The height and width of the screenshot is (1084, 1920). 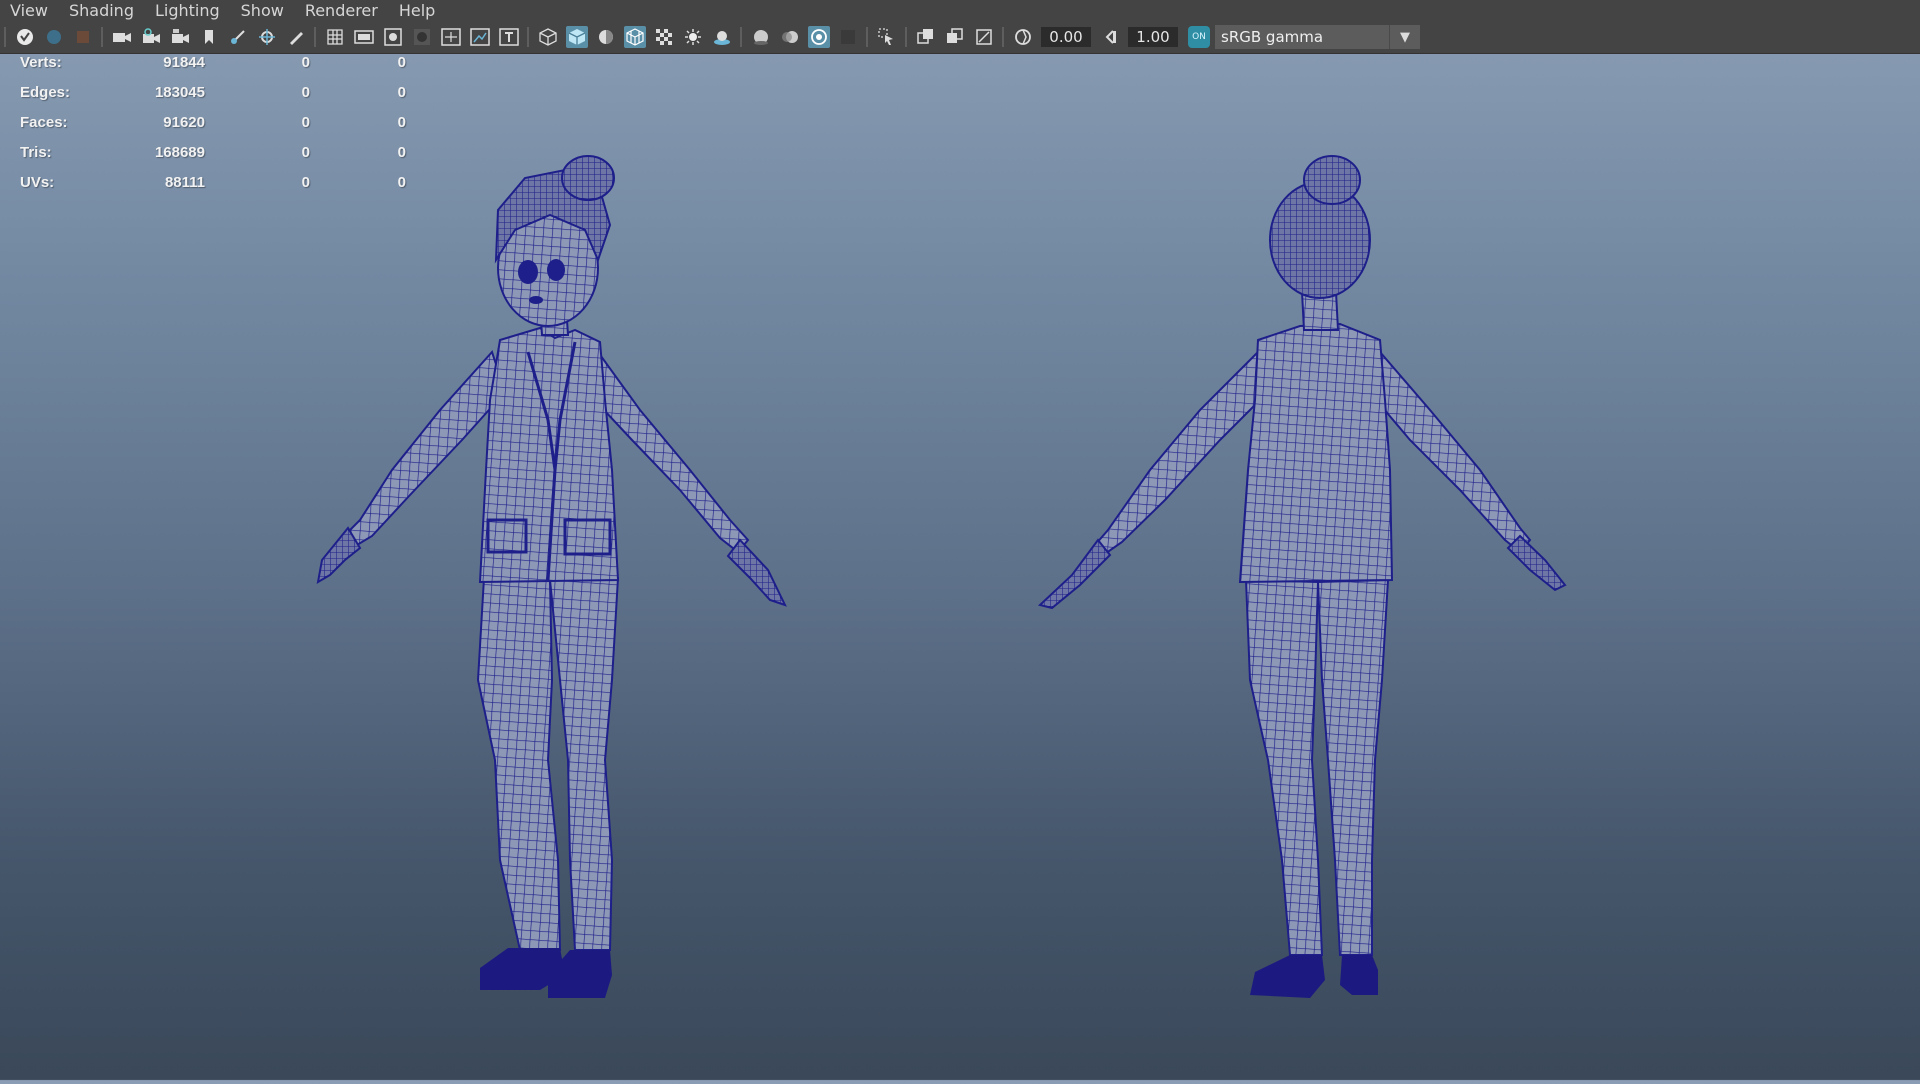 What do you see at coordinates (1110, 37) in the screenshot?
I see `gamma-icon` at bounding box center [1110, 37].